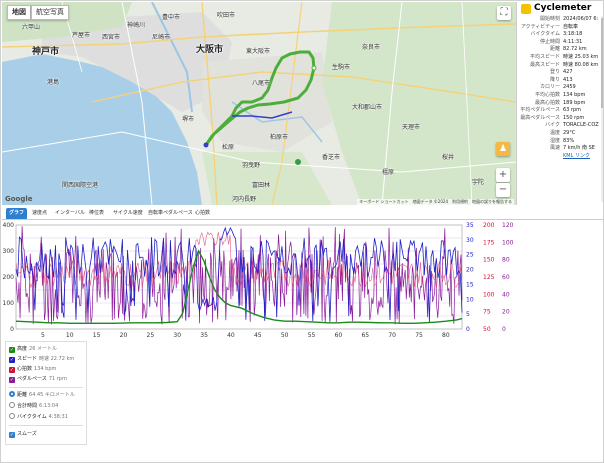 The height and width of the screenshot is (463, 604). Describe the element at coordinates (50, 12) in the screenshot. I see `maptype-satellite-button: 航空写真` at that location.